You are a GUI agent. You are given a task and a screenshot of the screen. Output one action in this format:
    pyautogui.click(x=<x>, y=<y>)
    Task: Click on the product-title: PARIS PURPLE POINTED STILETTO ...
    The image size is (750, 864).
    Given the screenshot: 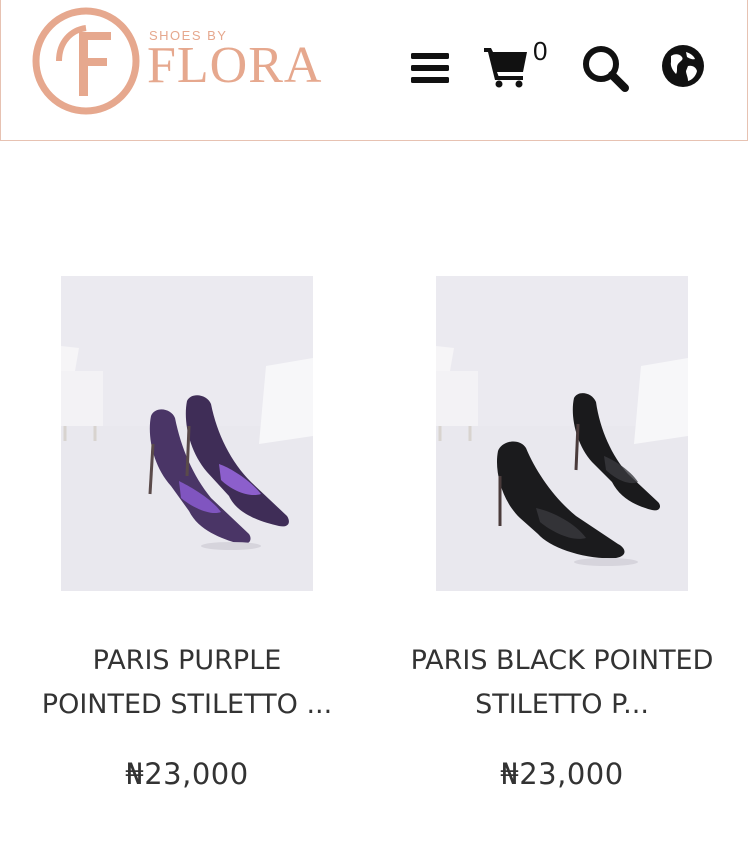 What is the action you would take?
    pyautogui.click(x=187, y=683)
    